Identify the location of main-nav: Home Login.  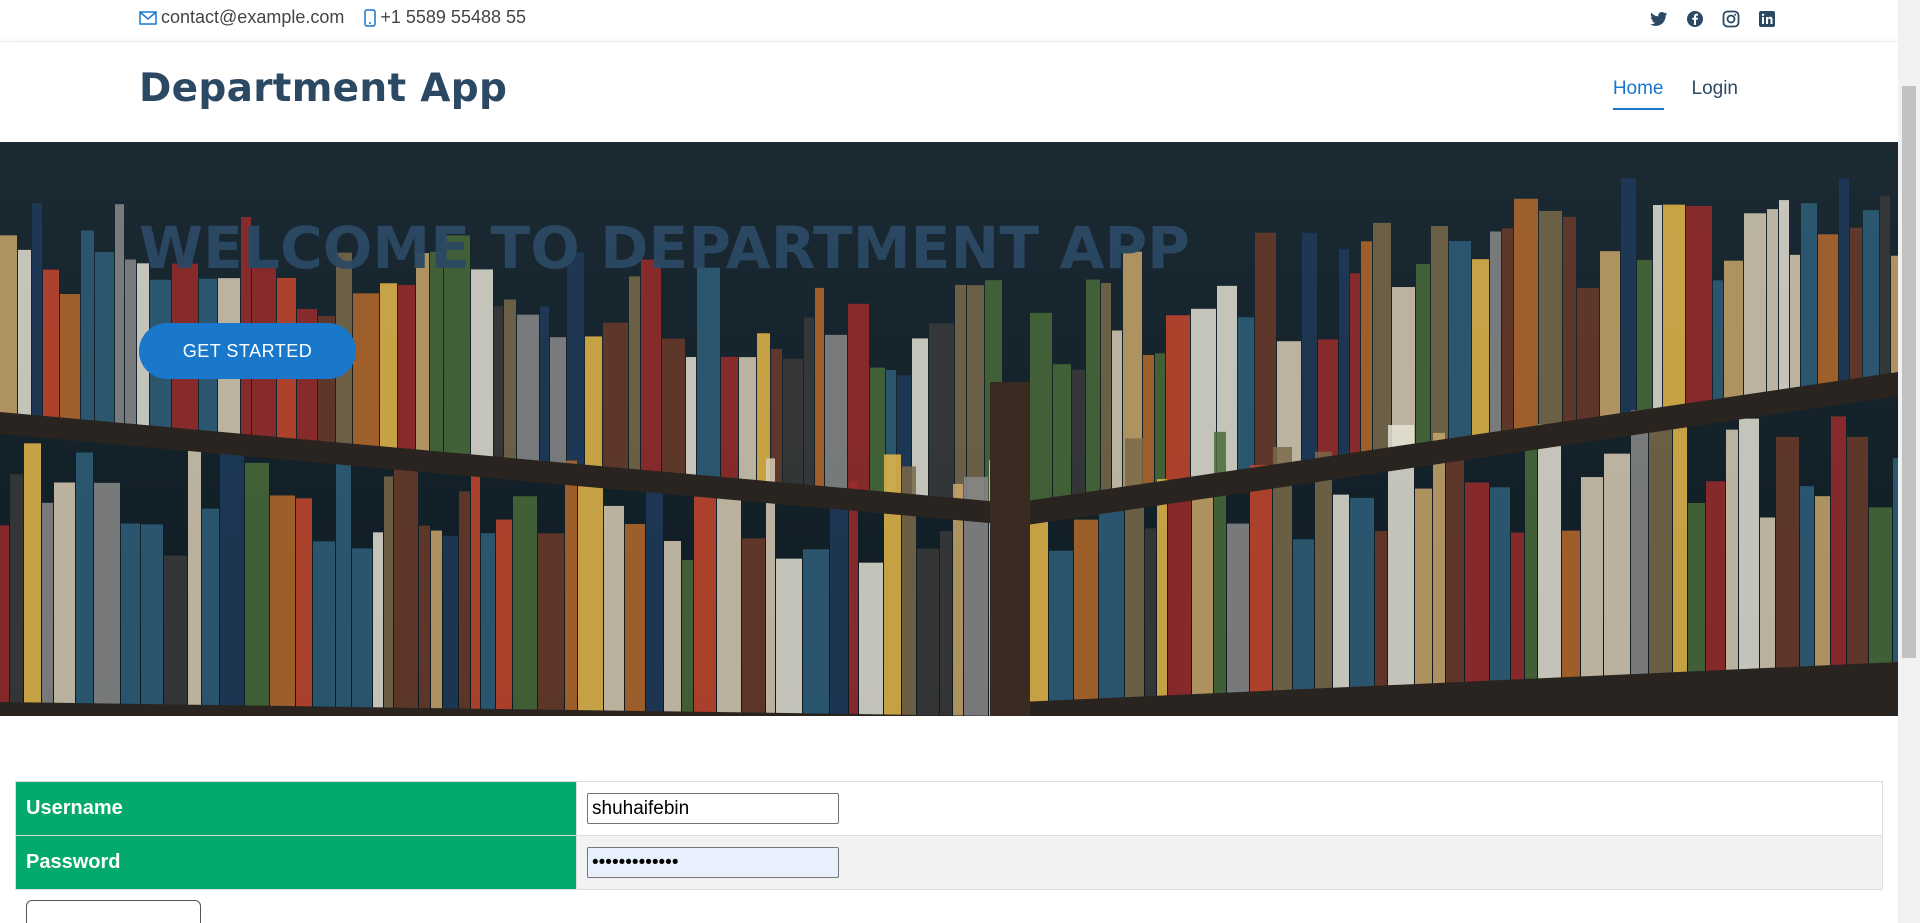
(1675, 94).